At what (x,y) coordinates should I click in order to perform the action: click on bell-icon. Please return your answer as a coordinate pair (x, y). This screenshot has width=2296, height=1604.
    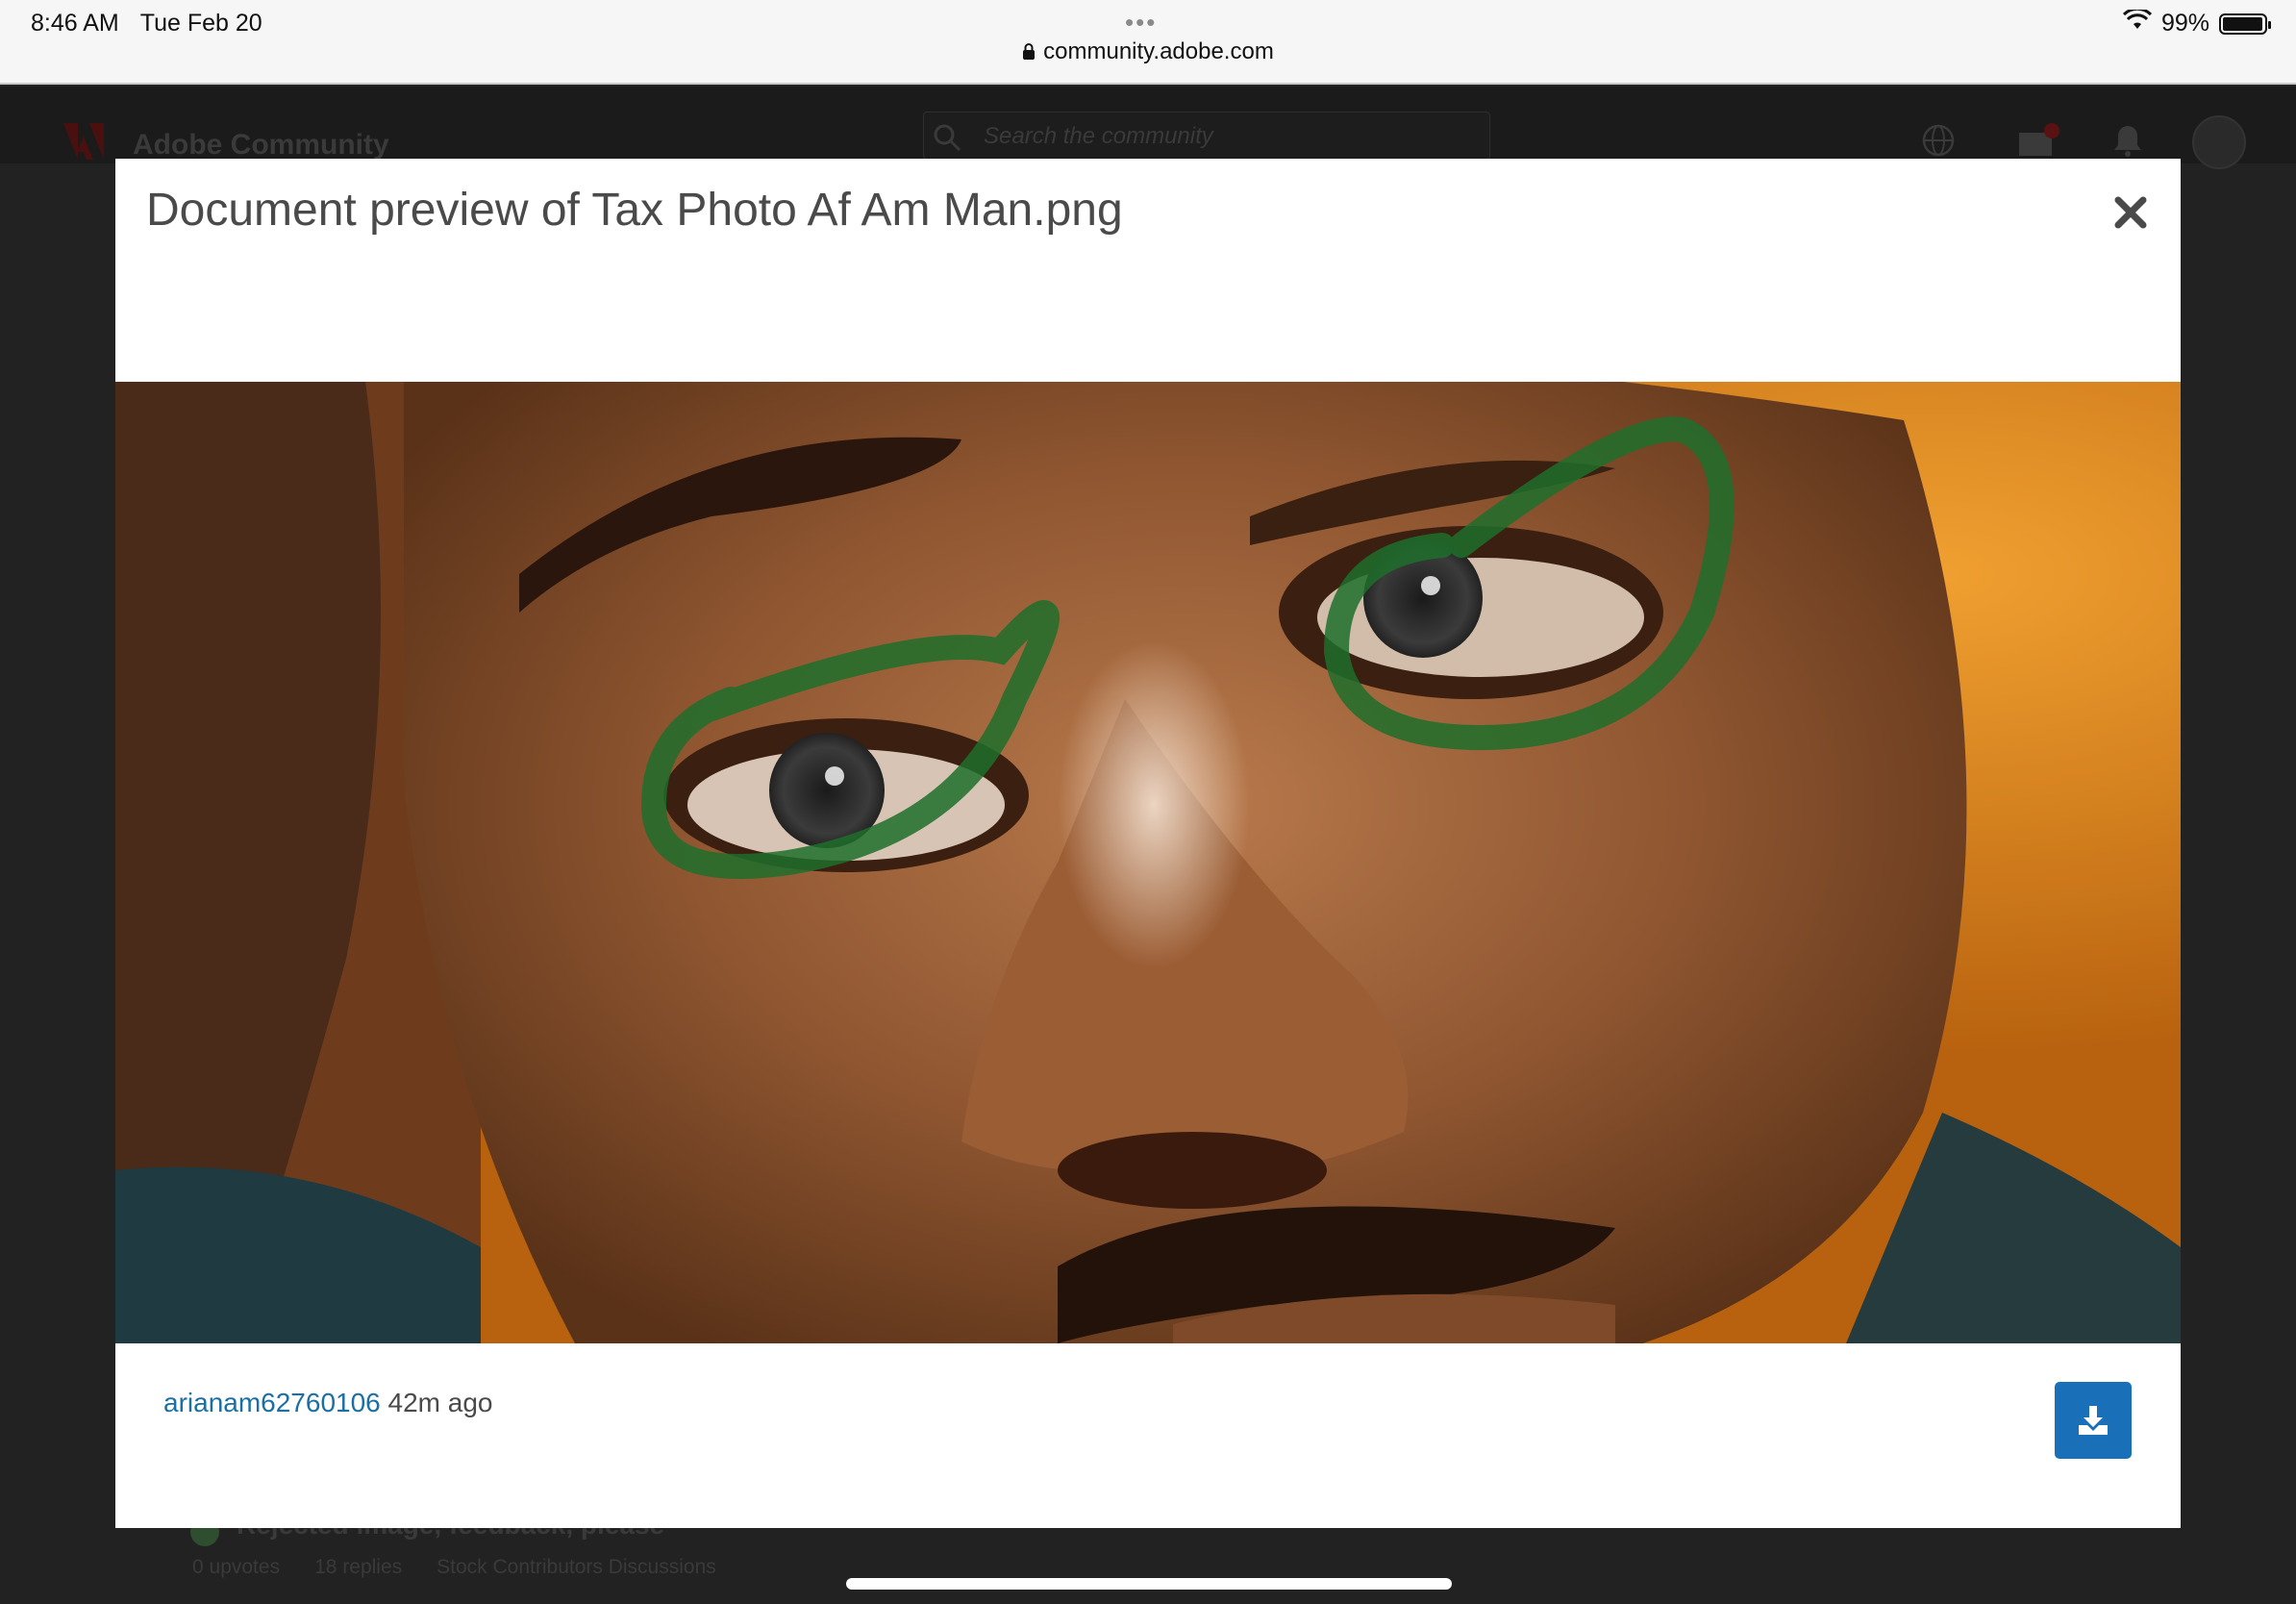
    Looking at the image, I should click on (2127, 143).